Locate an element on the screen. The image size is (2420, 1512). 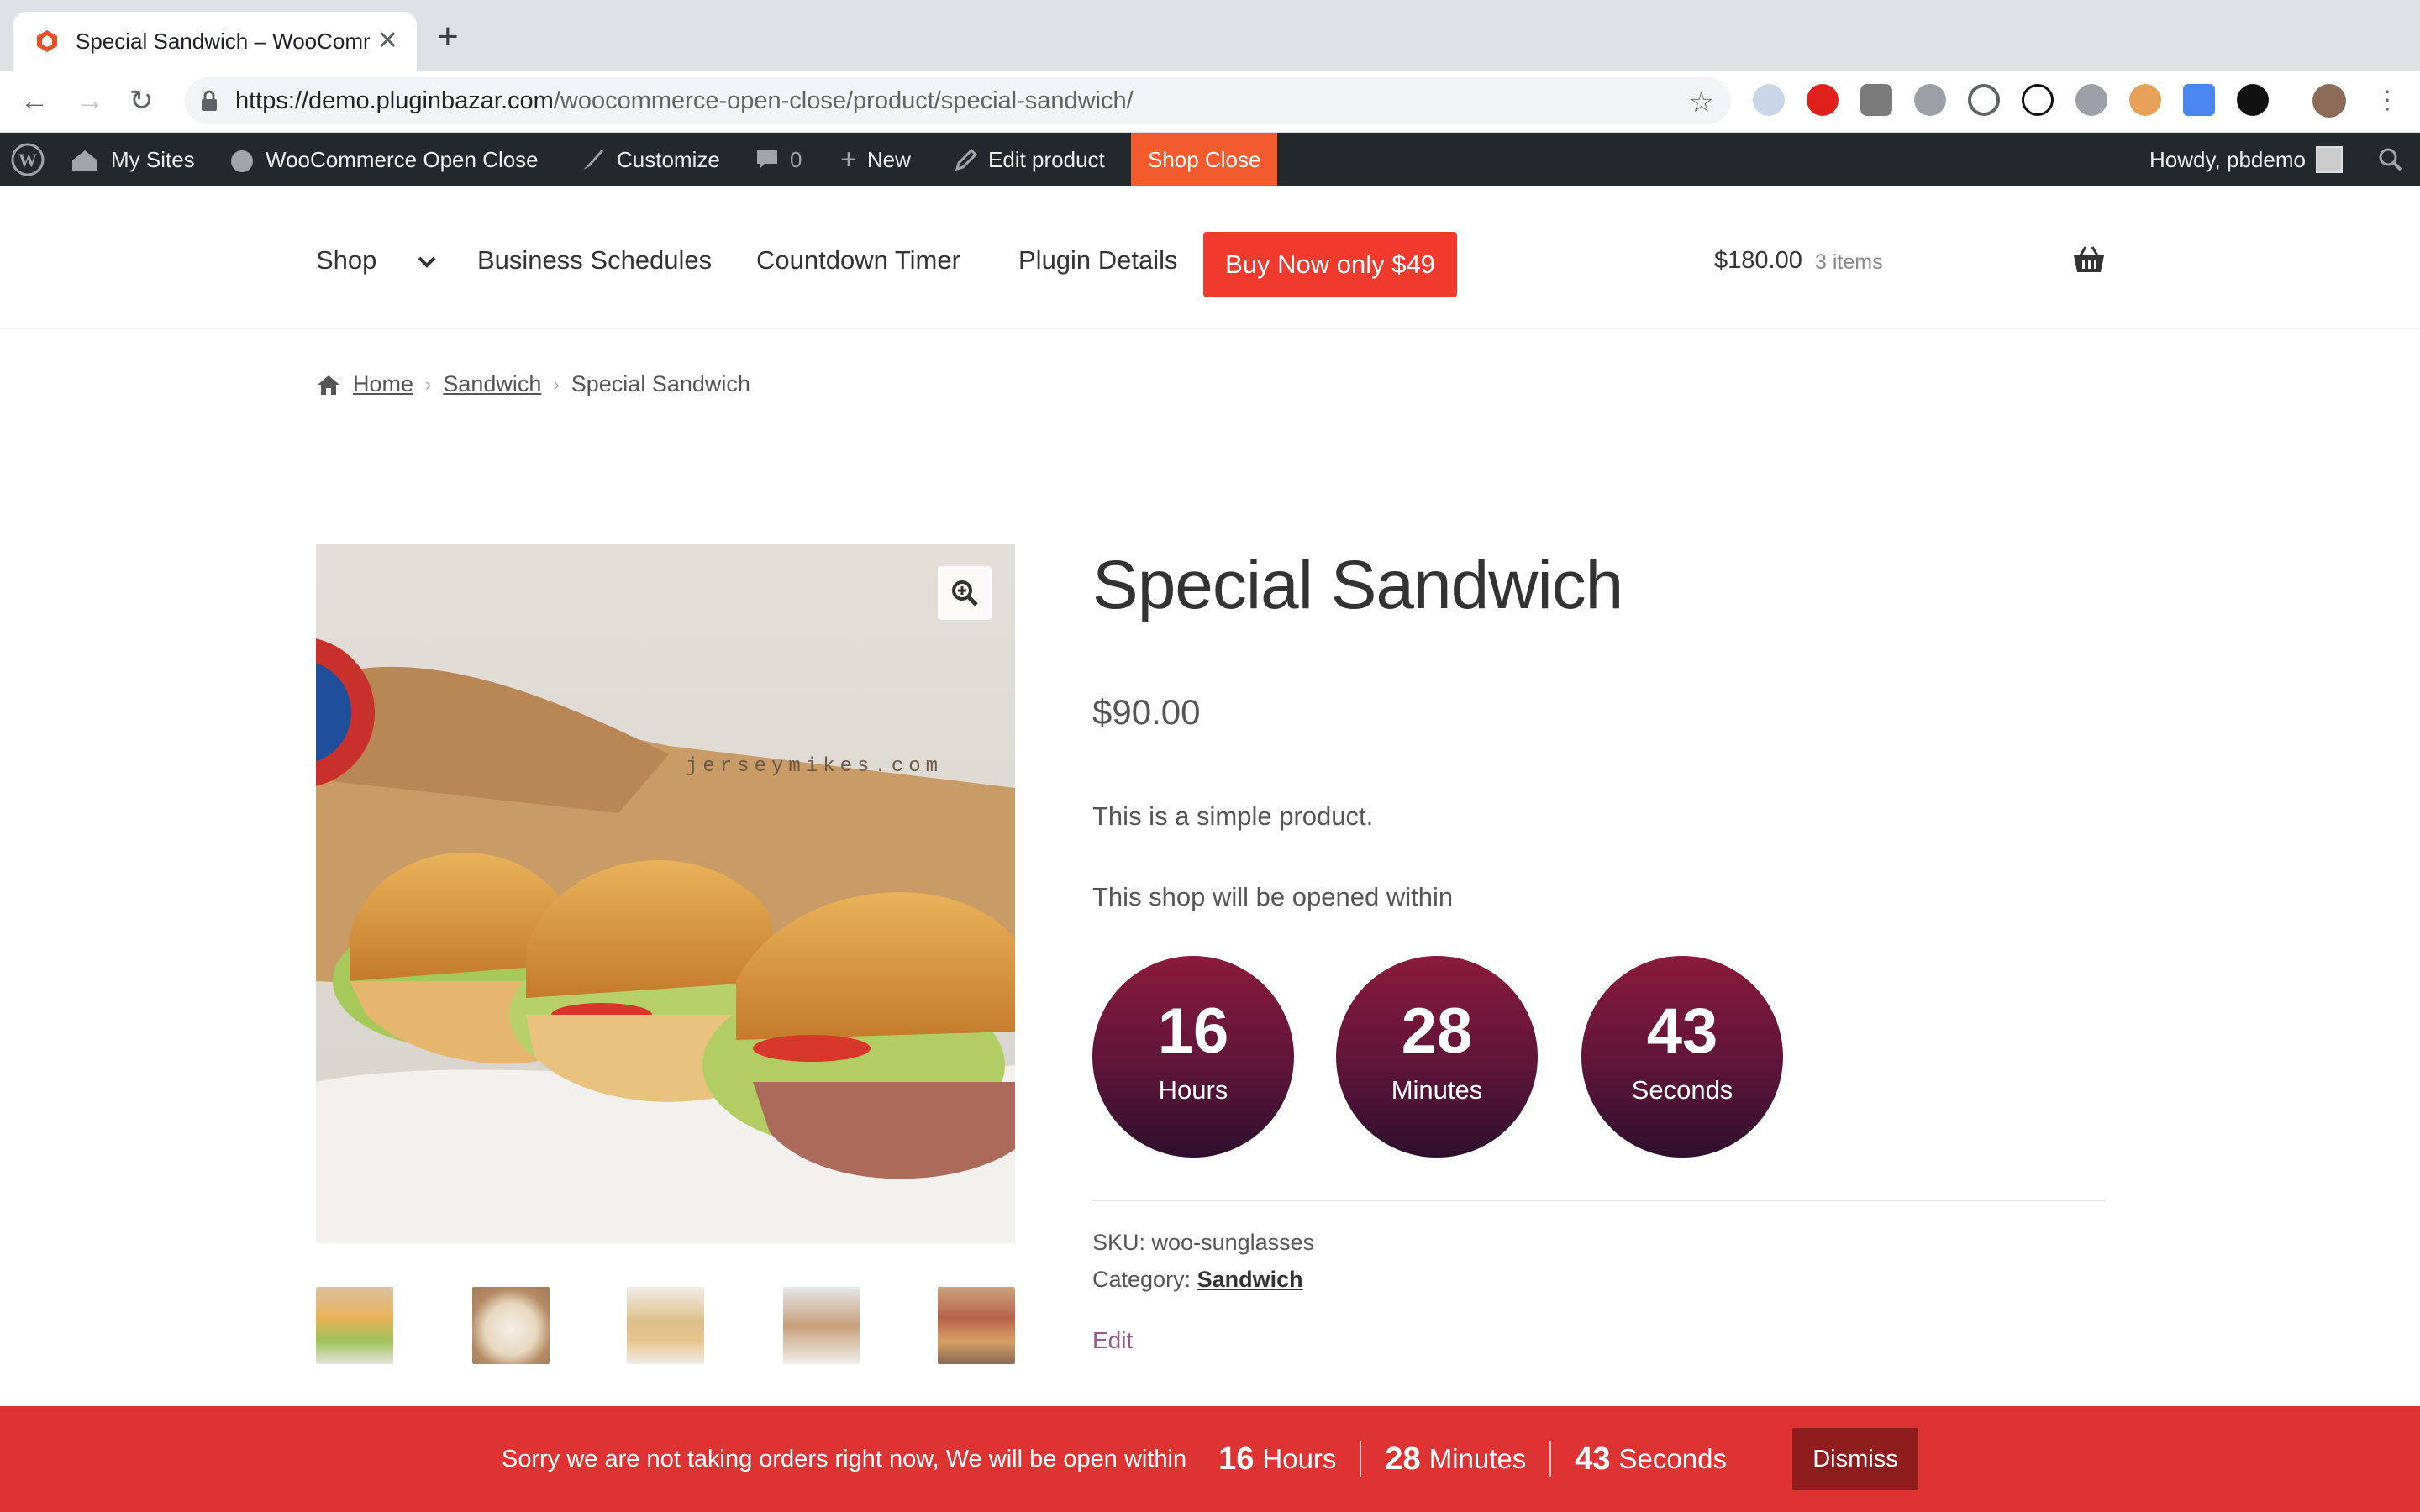
wordpress-logo-icon: W is located at coordinates (27, 159).